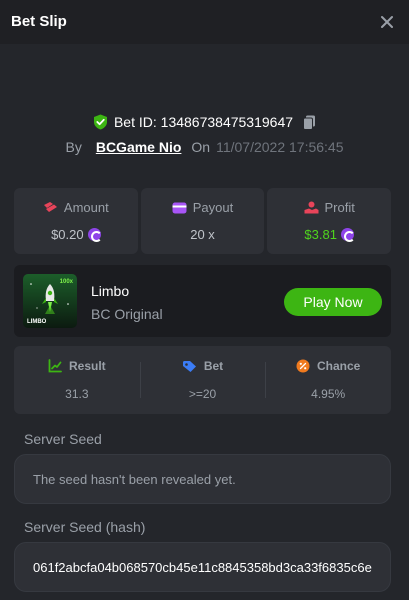 This screenshot has height=600, width=409. Describe the element at coordinates (213, 366) in the screenshot. I see `bet-label: Bet` at that location.